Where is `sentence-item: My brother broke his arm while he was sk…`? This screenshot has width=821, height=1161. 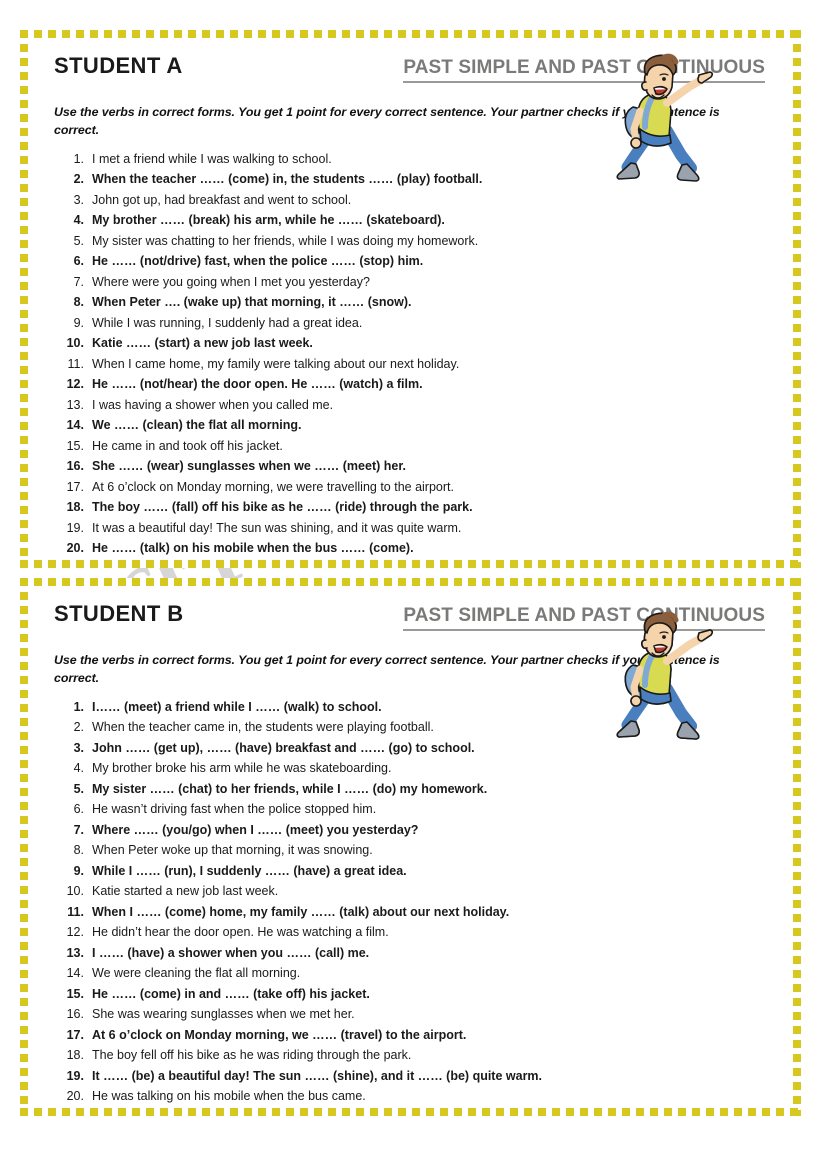 sentence-item: My brother broke his arm while he was sk… is located at coordinates (223, 768).